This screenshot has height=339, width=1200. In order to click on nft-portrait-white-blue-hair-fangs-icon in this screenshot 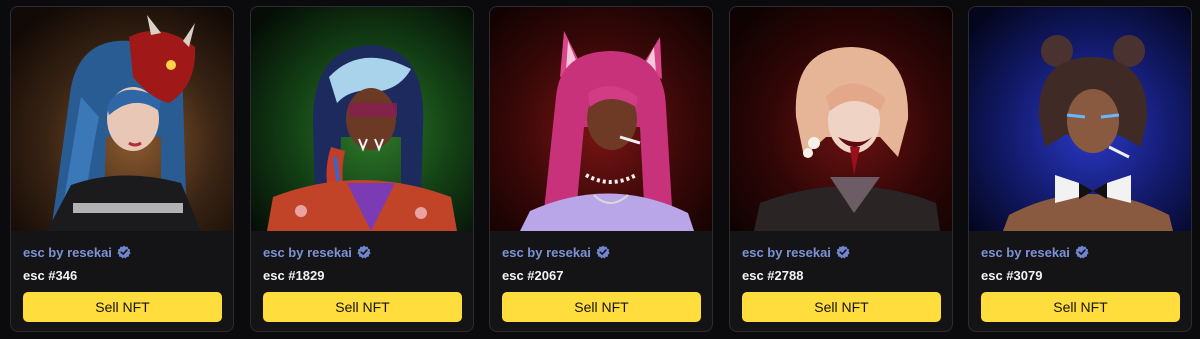, I will do `click(362, 119)`.